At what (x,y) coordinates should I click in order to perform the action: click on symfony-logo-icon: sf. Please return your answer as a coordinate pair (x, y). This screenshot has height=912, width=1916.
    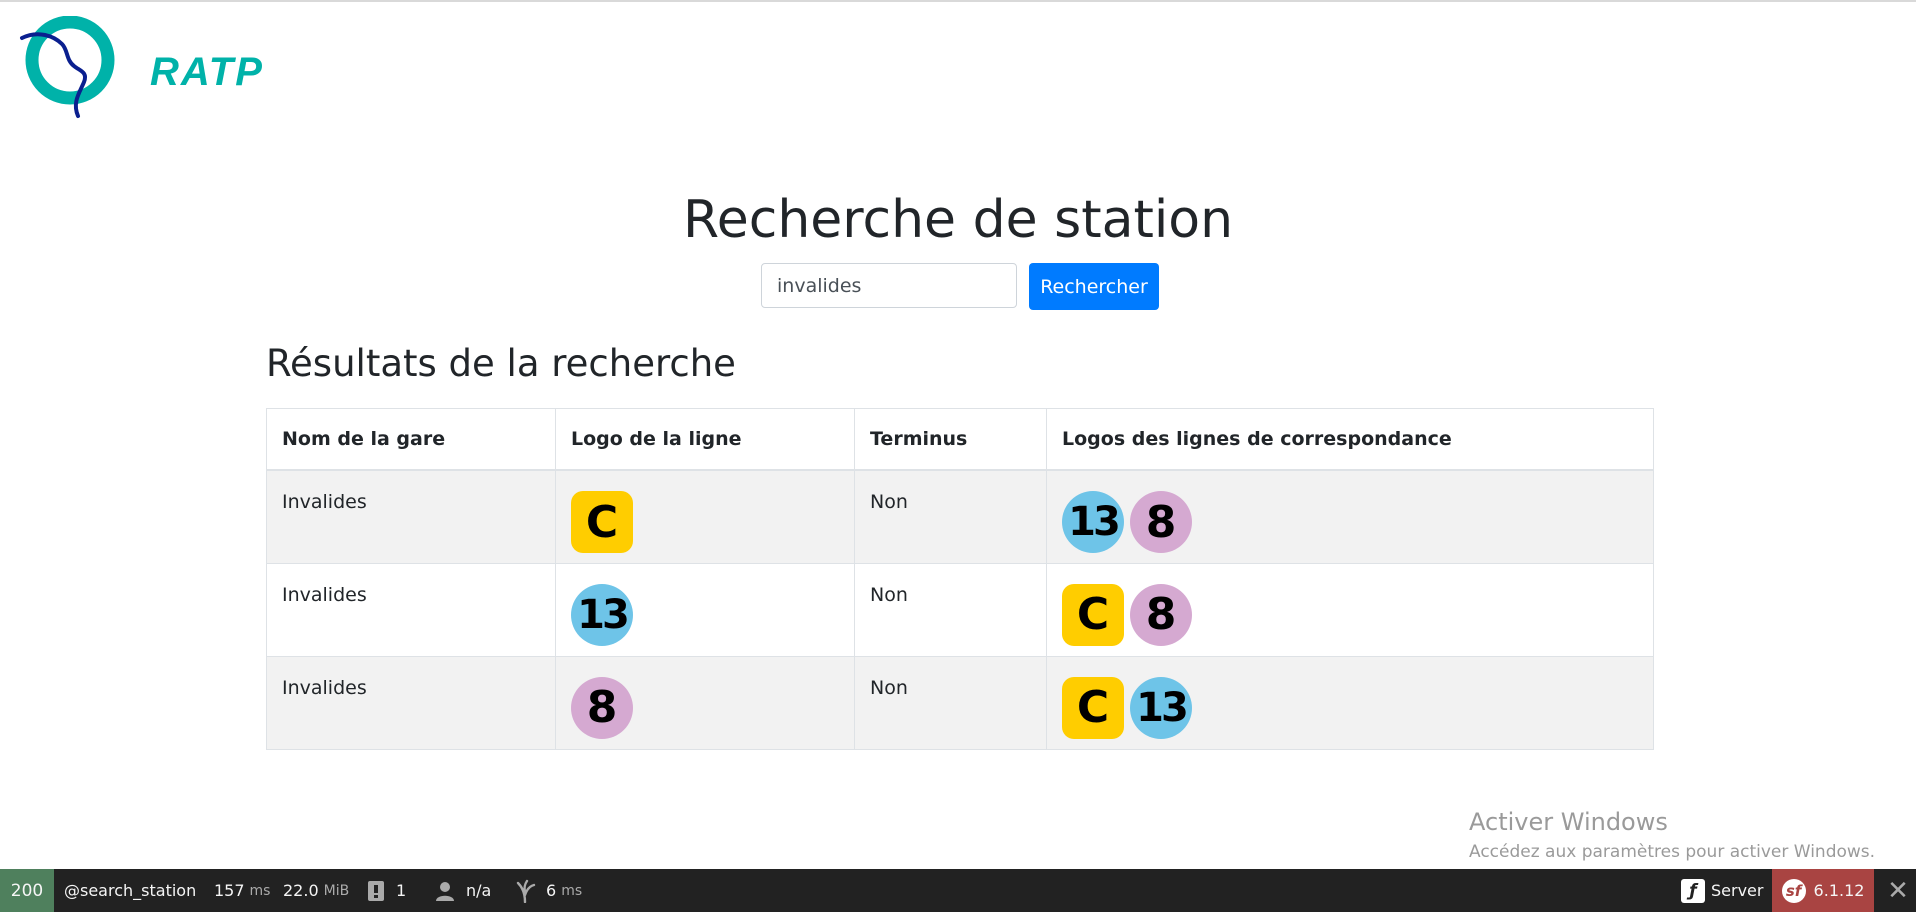
    Looking at the image, I should click on (1793, 890).